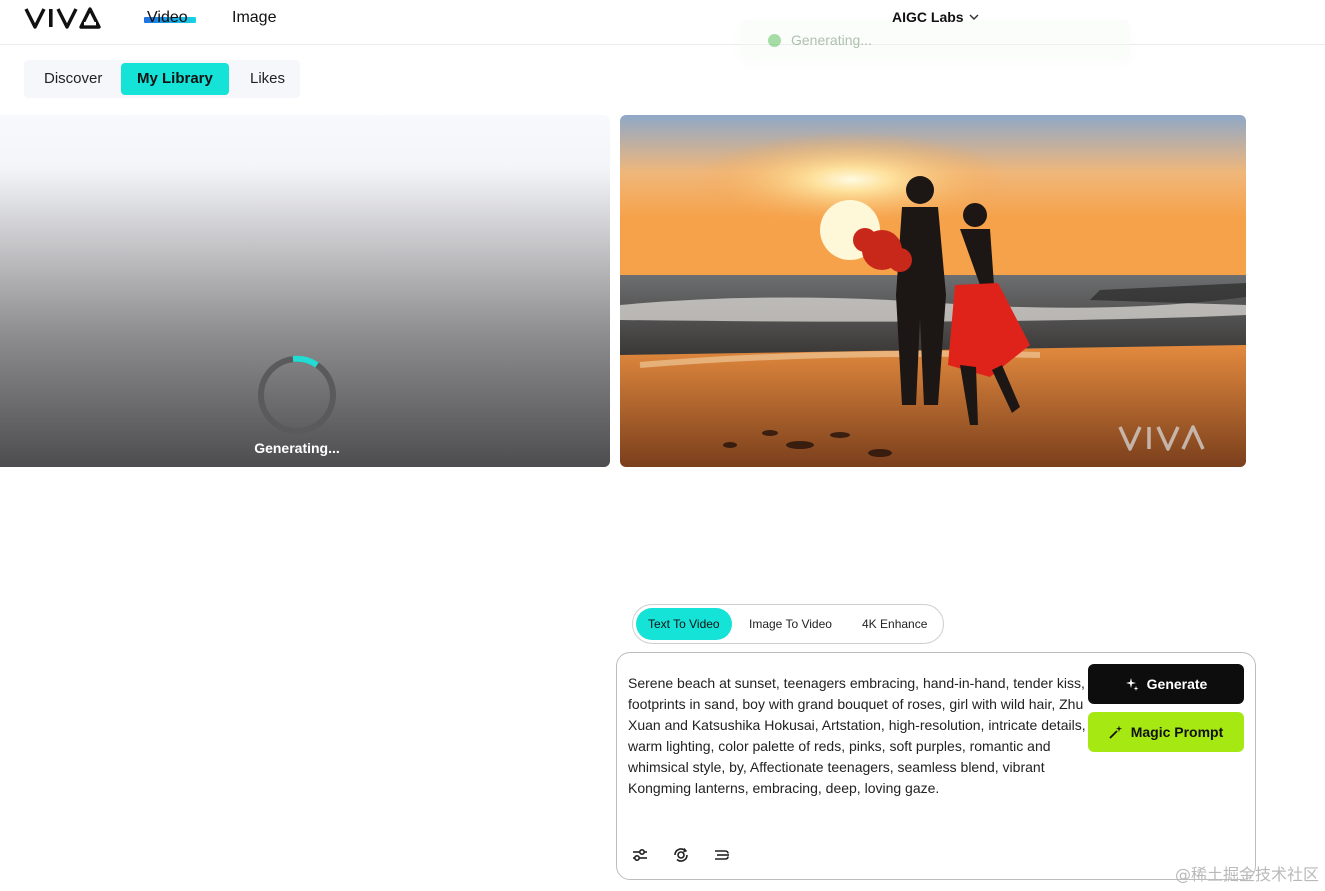 The width and height of the screenshot is (1325, 891). What do you see at coordinates (684, 624) in the screenshot?
I see `tab-text-to-video: Text To Video` at bounding box center [684, 624].